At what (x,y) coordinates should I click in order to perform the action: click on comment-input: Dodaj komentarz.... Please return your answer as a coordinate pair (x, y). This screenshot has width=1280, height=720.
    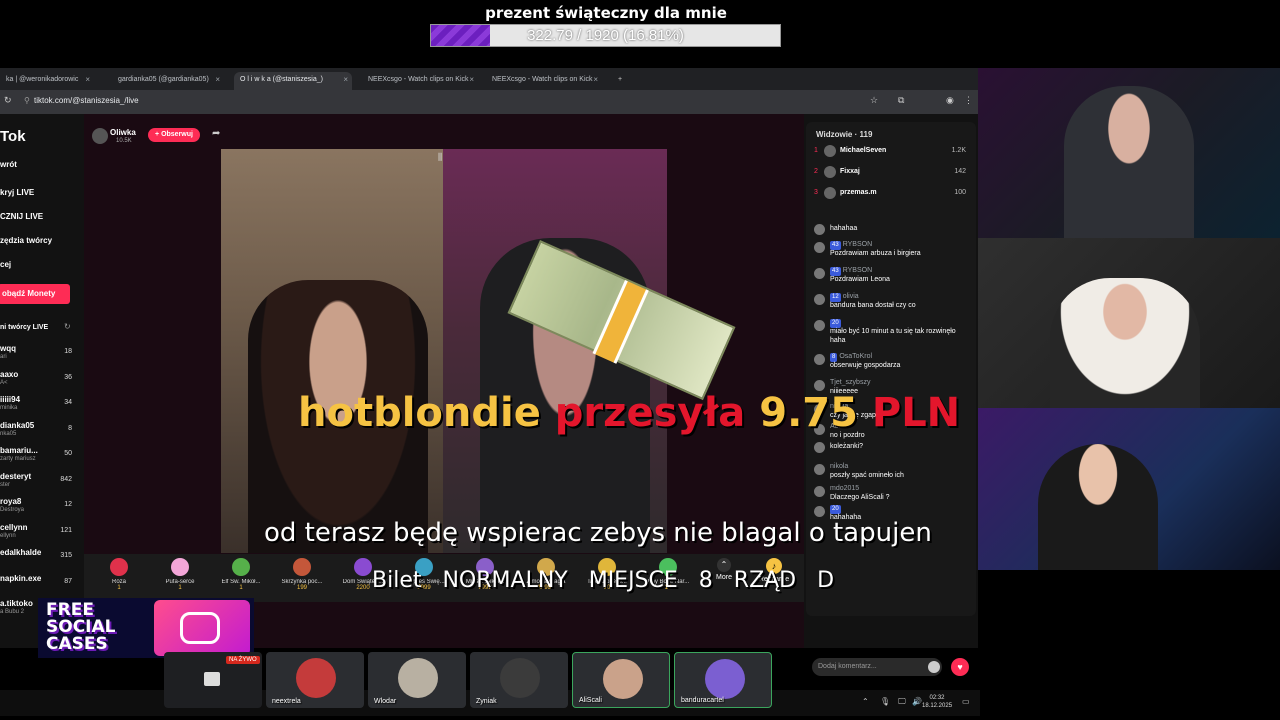
    Looking at the image, I should click on (877, 667).